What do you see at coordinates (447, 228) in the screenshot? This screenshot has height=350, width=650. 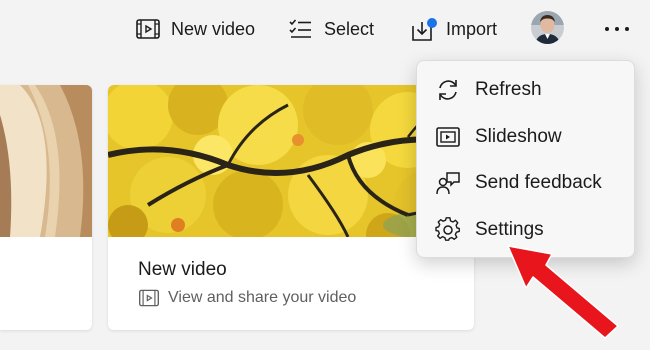 I see `gear-icon` at bounding box center [447, 228].